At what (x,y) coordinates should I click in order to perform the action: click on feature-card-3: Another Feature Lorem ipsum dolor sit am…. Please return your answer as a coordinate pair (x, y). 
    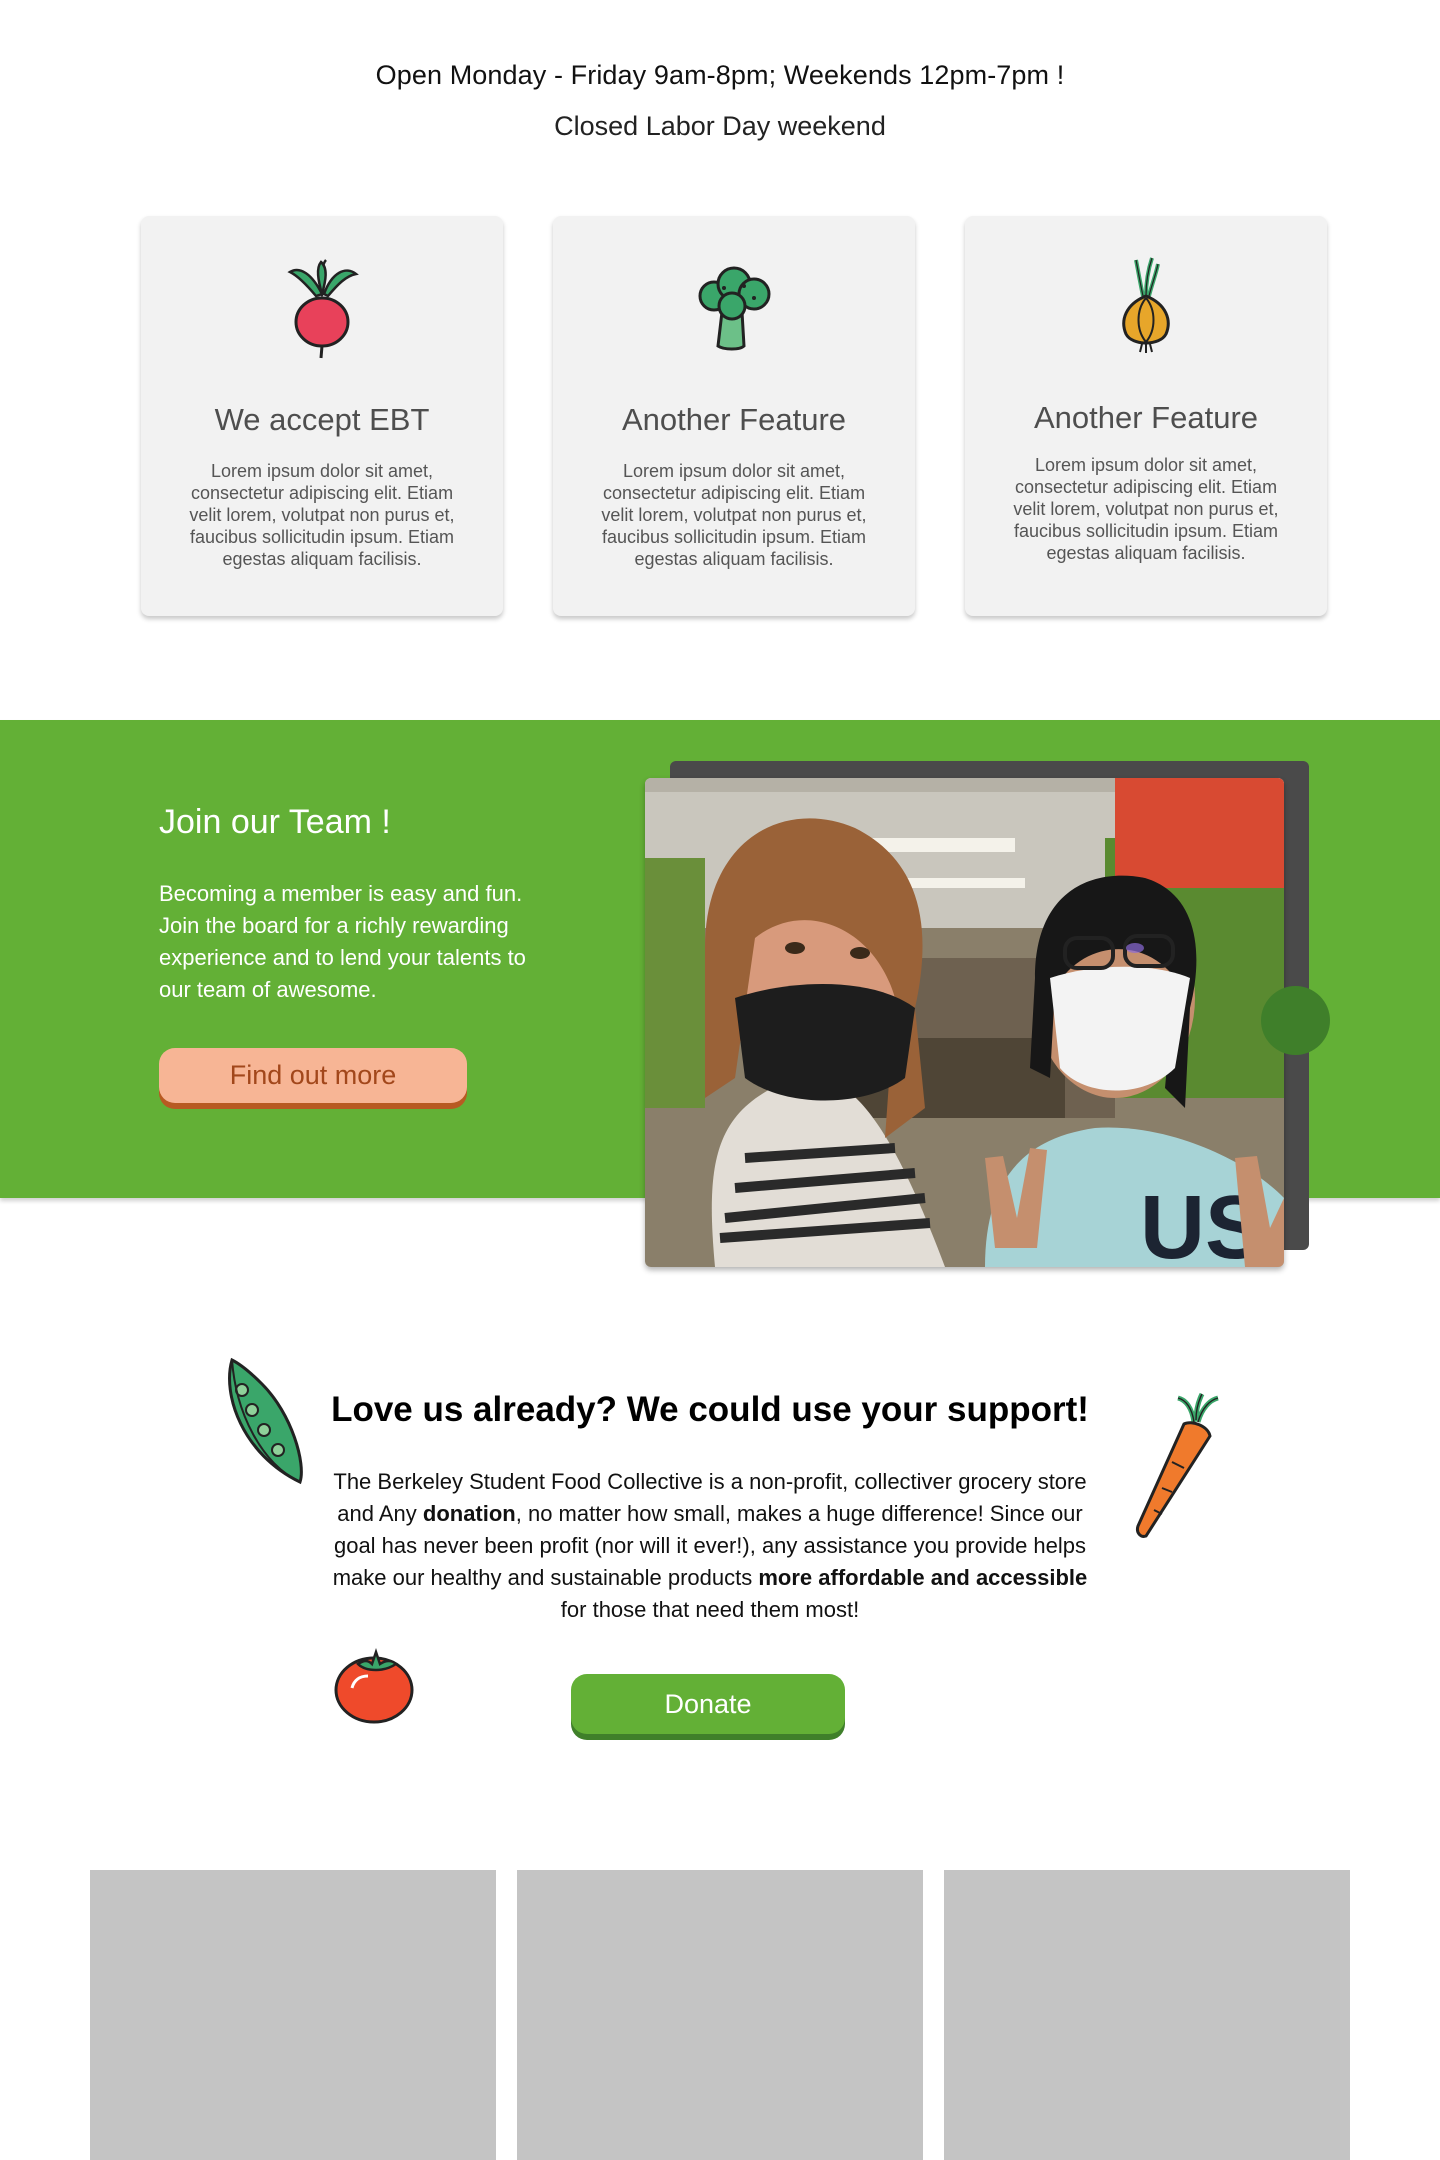
    Looking at the image, I should click on (1146, 416).